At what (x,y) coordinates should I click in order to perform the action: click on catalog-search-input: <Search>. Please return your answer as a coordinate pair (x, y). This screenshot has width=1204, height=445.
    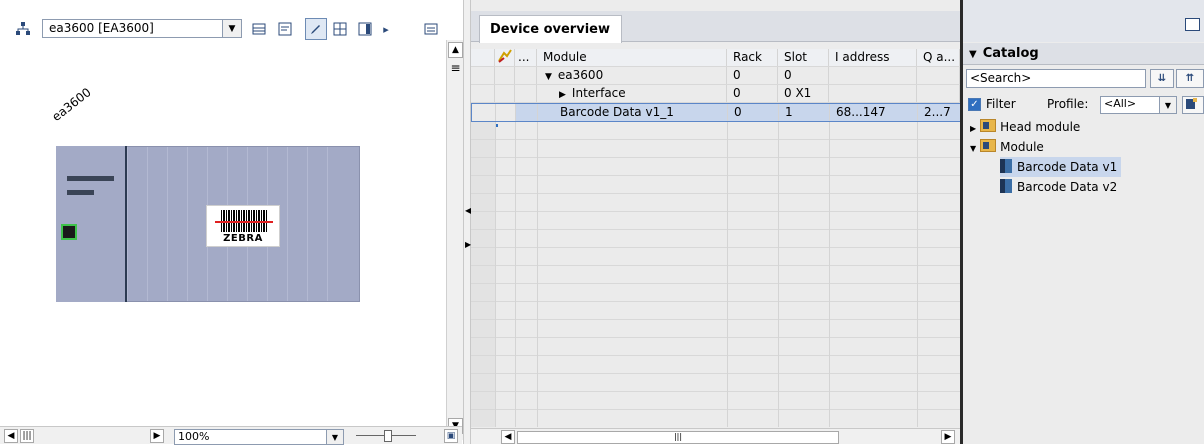
    Looking at the image, I should click on (1056, 78).